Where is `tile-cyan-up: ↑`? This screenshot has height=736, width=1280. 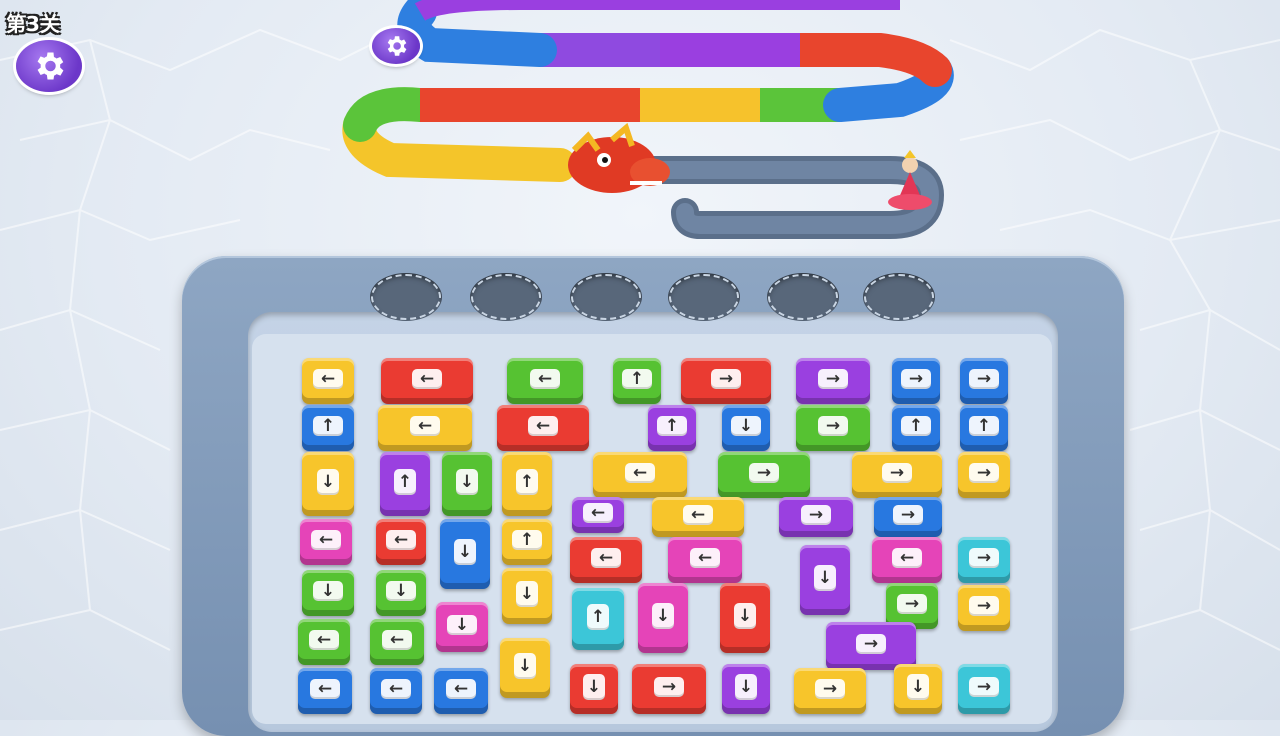 tile-cyan-up: ↑ is located at coordinates (598, 619).